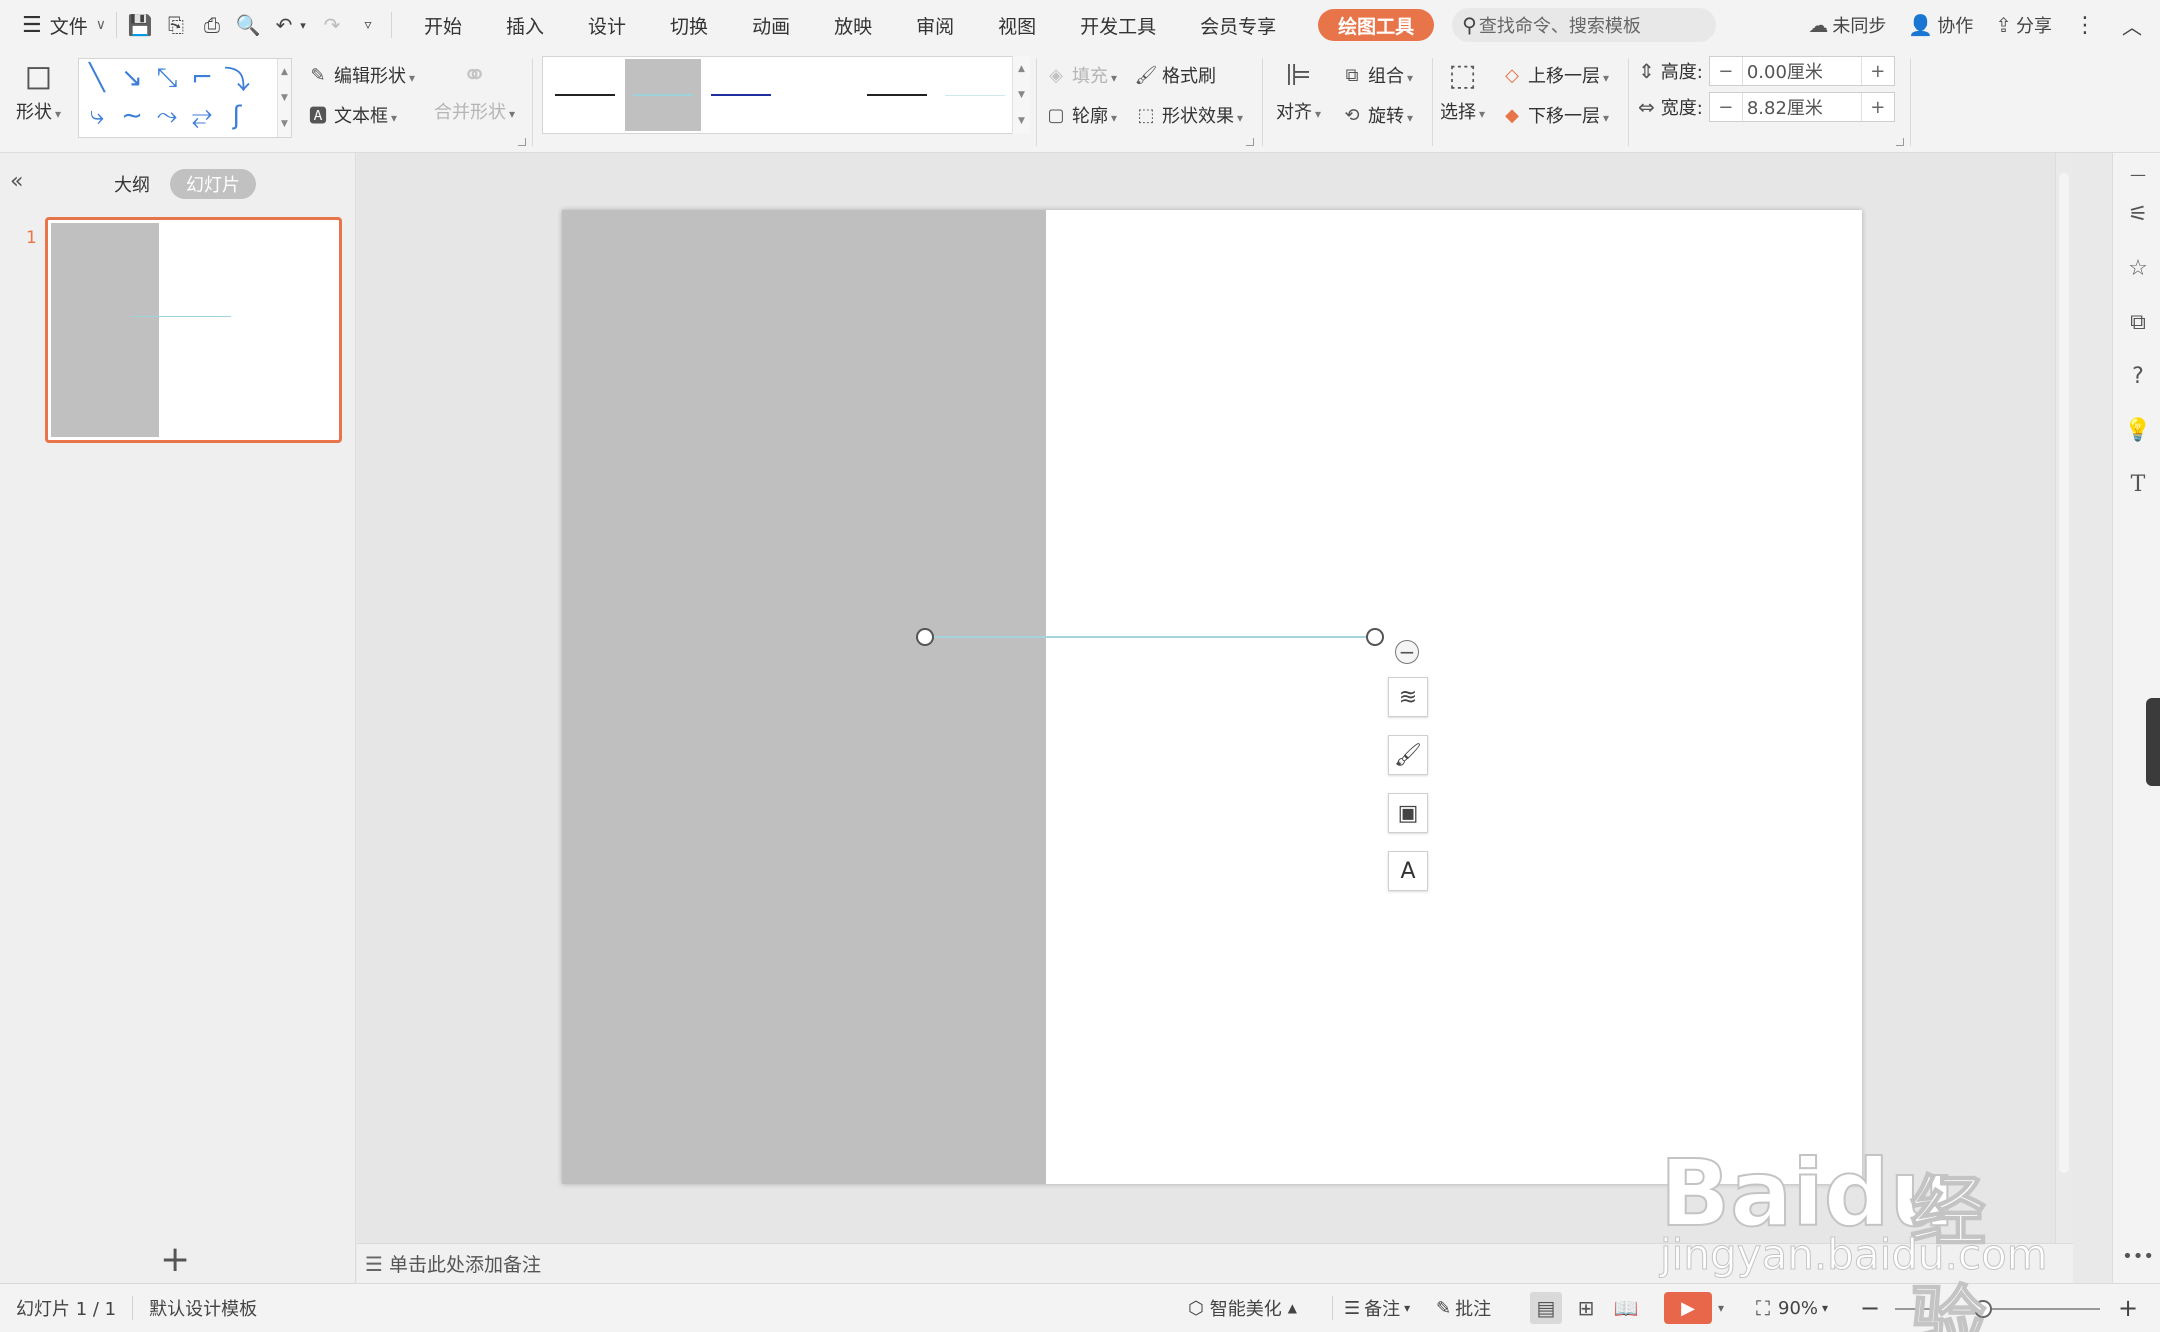  I want to click on slide-thumbnail, so click(193, 330).